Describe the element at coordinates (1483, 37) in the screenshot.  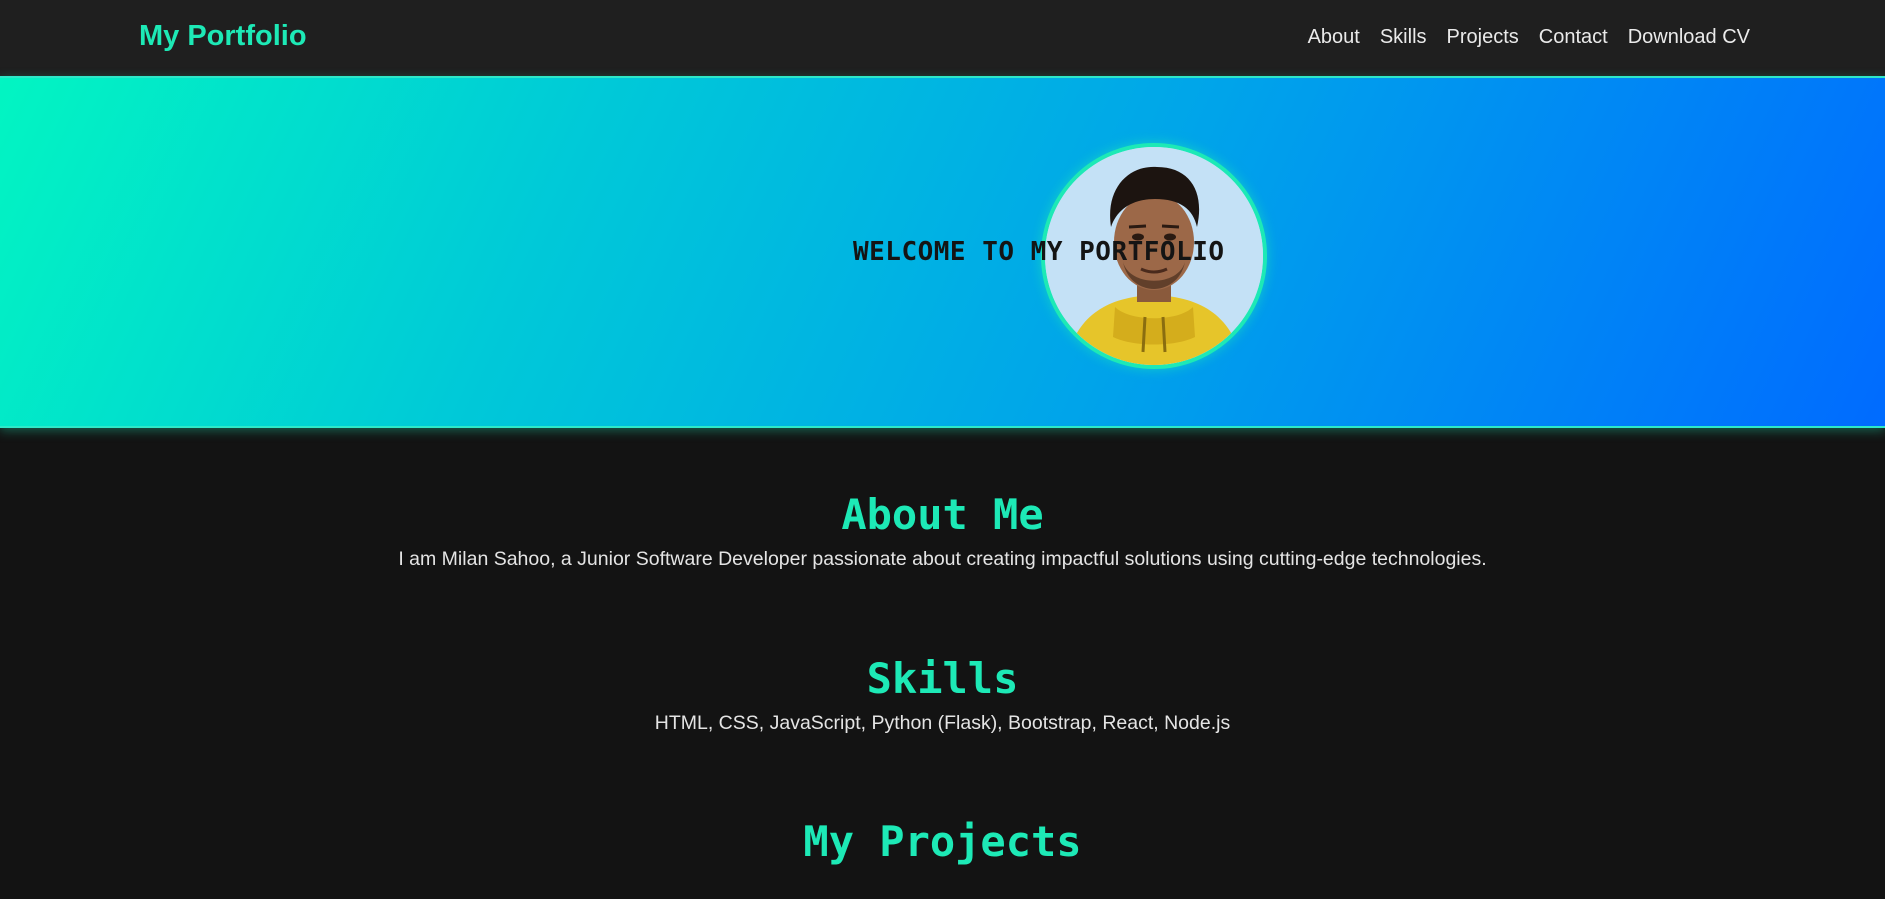
I see `nav-link-projects: Projects` at that location.